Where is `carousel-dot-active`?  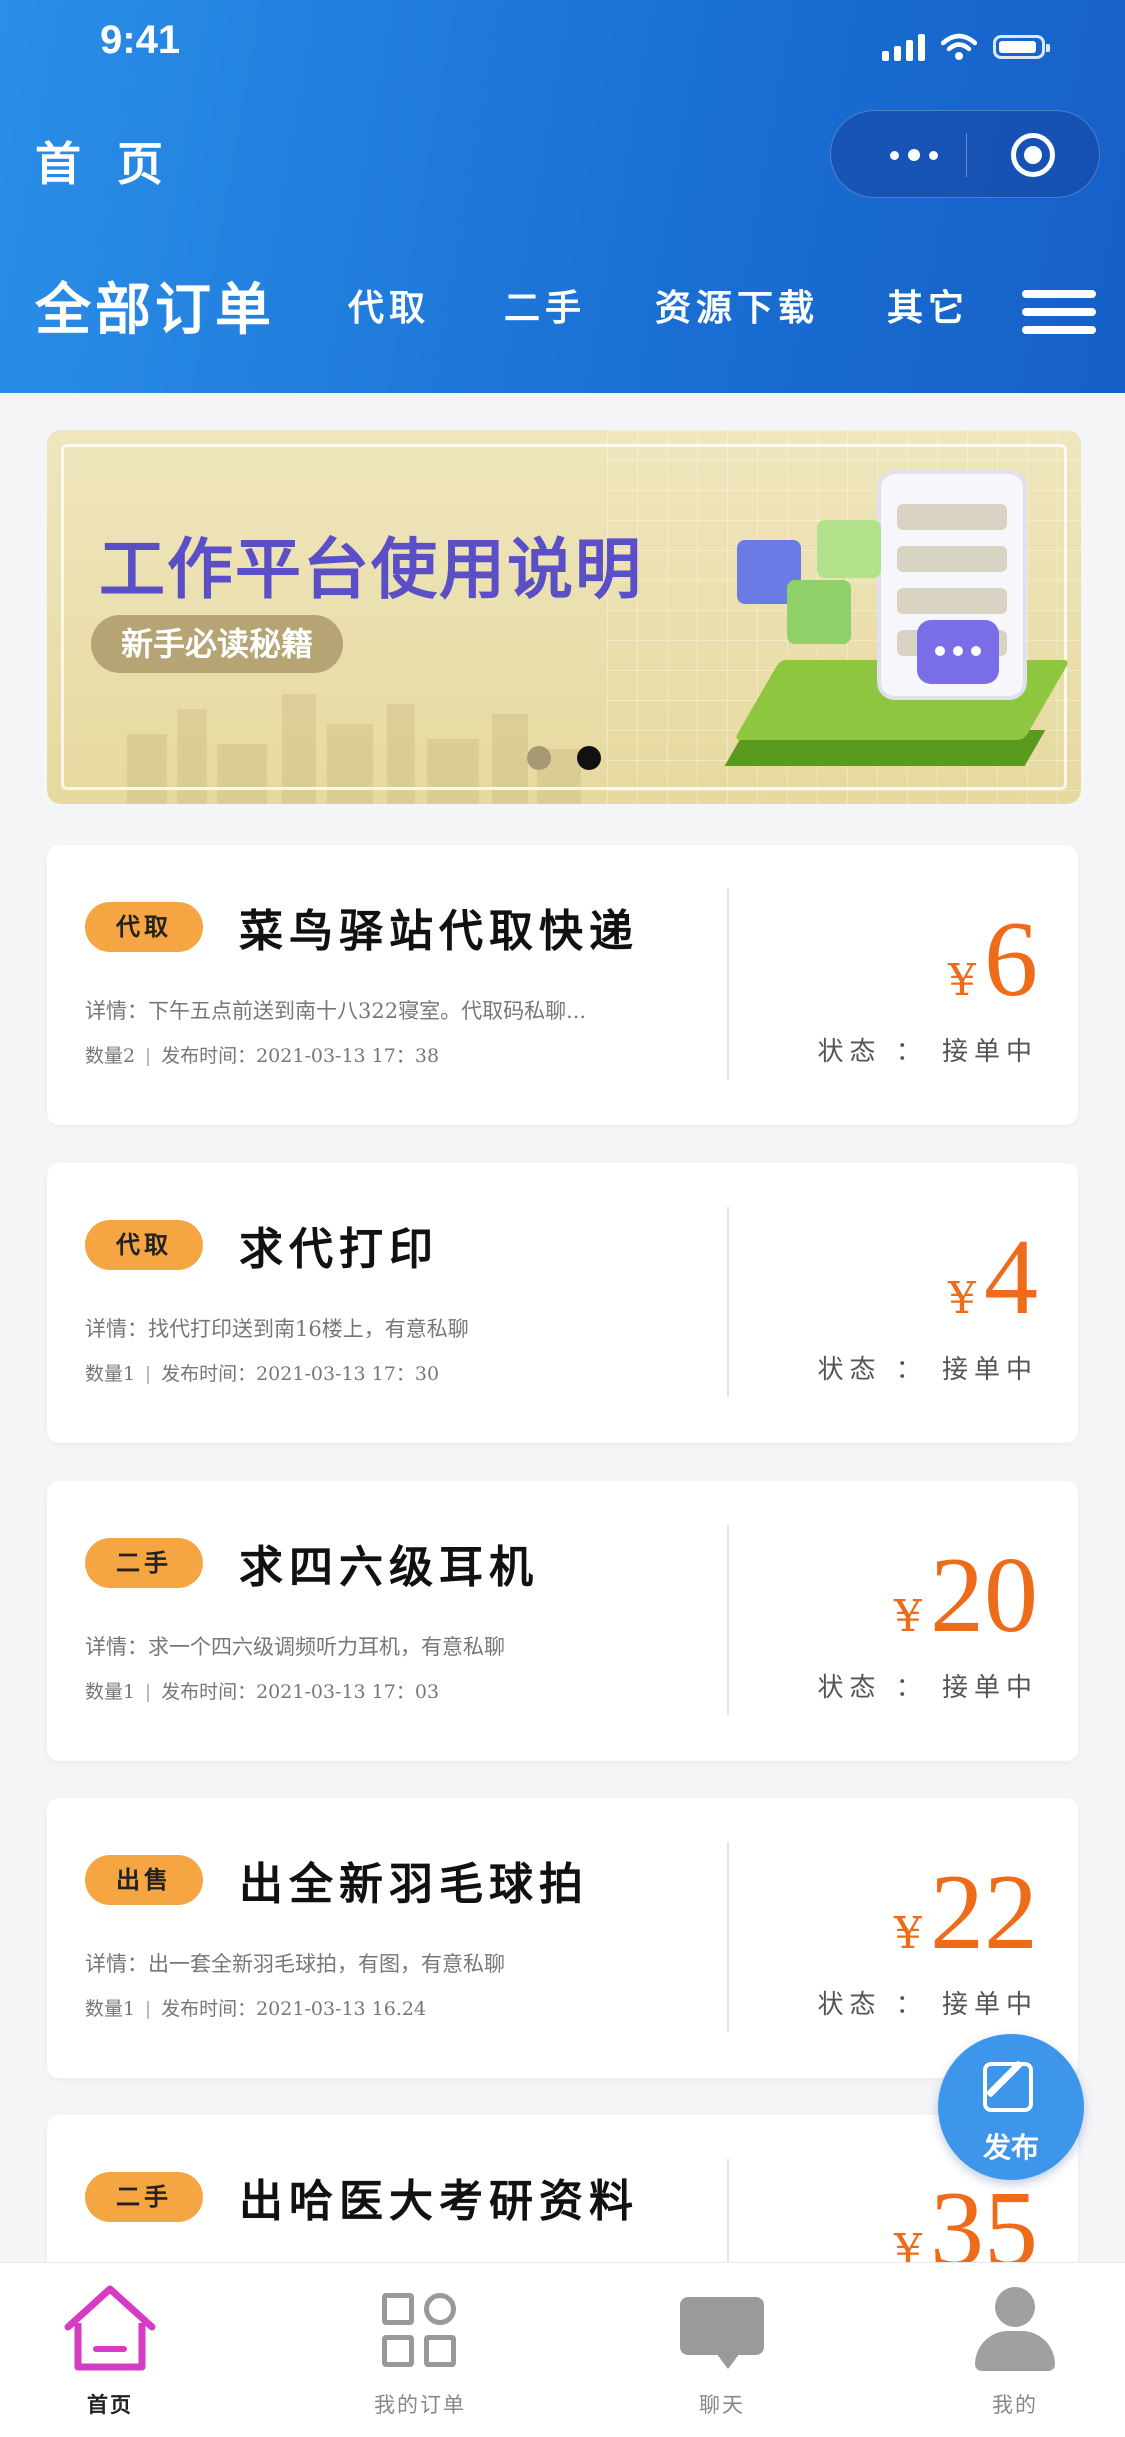 carousel-dot-active is located at coordinates (589, 758).